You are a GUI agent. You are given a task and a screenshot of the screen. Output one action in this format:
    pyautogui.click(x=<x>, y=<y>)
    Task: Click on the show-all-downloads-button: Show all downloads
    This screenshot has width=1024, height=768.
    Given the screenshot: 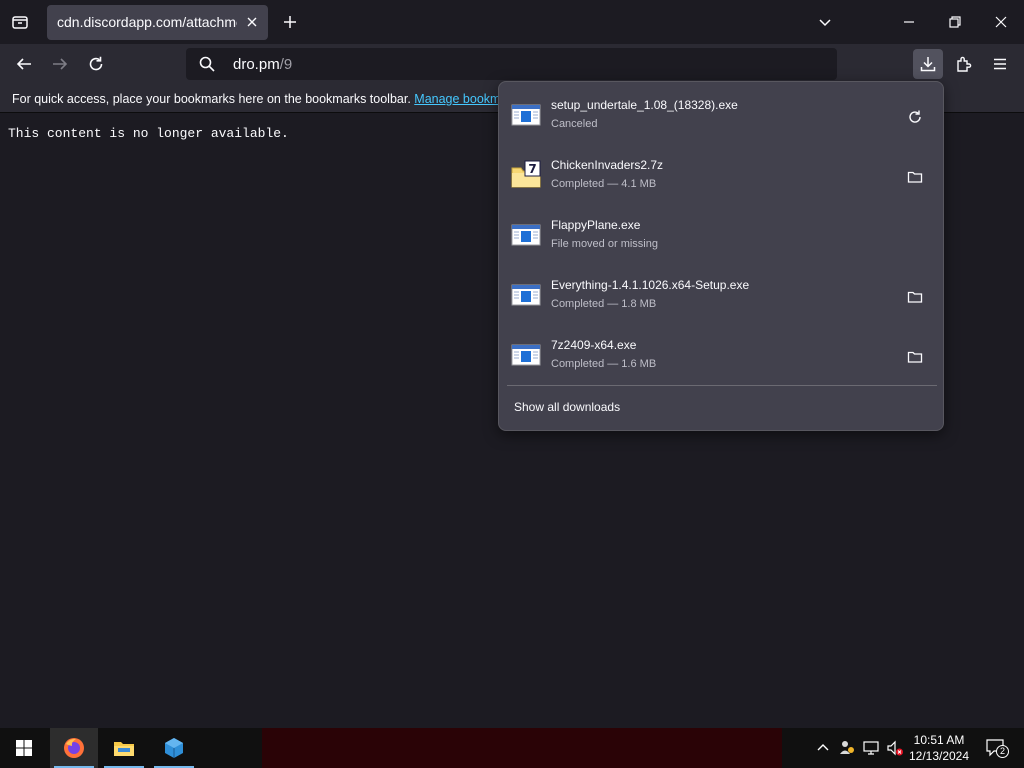 What is the action you would take?
    pyautogui.click(x=567, y=407)
    